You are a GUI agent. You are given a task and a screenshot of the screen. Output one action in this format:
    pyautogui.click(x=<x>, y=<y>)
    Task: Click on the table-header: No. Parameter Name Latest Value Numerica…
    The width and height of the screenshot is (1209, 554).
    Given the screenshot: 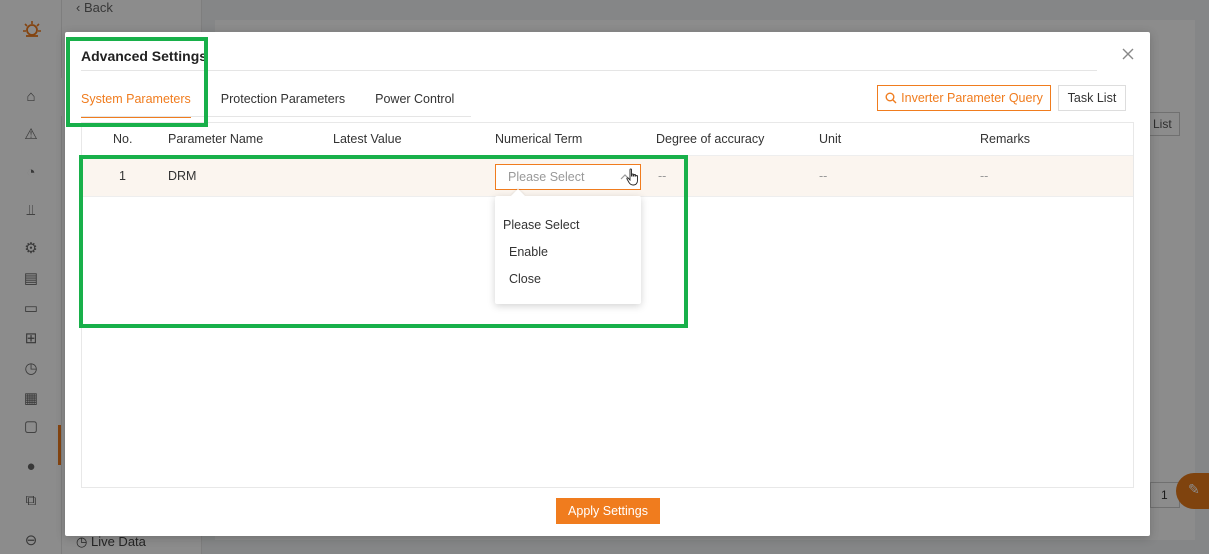 What is the action you would take?
    pyautogui.click(x=607, y=139)
    